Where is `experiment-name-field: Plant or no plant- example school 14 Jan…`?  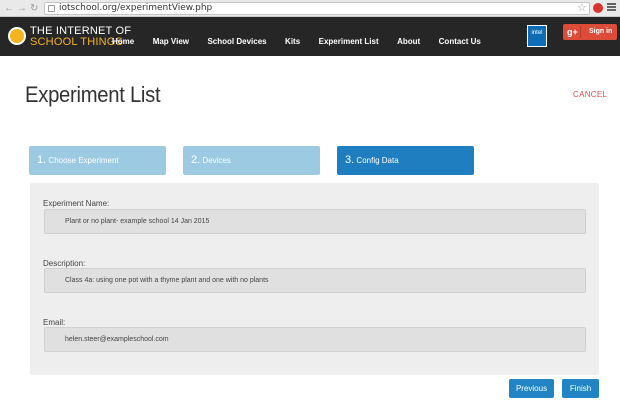
experiment-name-field: Plant or no plant- example school 14 Jan… is located at coordinates (315, 221).